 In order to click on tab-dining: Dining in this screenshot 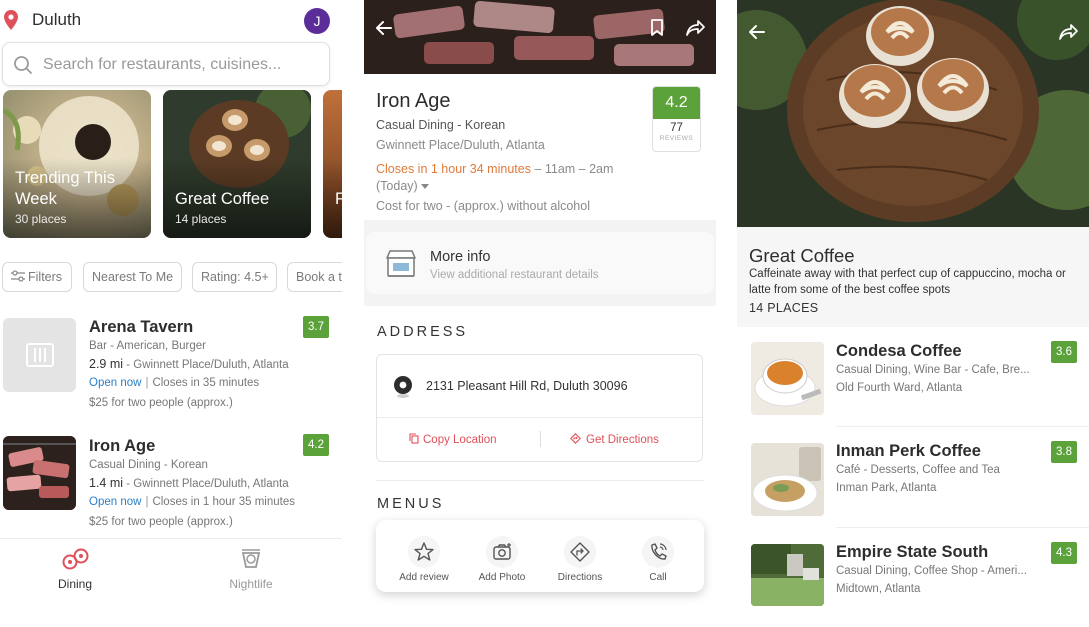, I will do `click(75, 569)`.